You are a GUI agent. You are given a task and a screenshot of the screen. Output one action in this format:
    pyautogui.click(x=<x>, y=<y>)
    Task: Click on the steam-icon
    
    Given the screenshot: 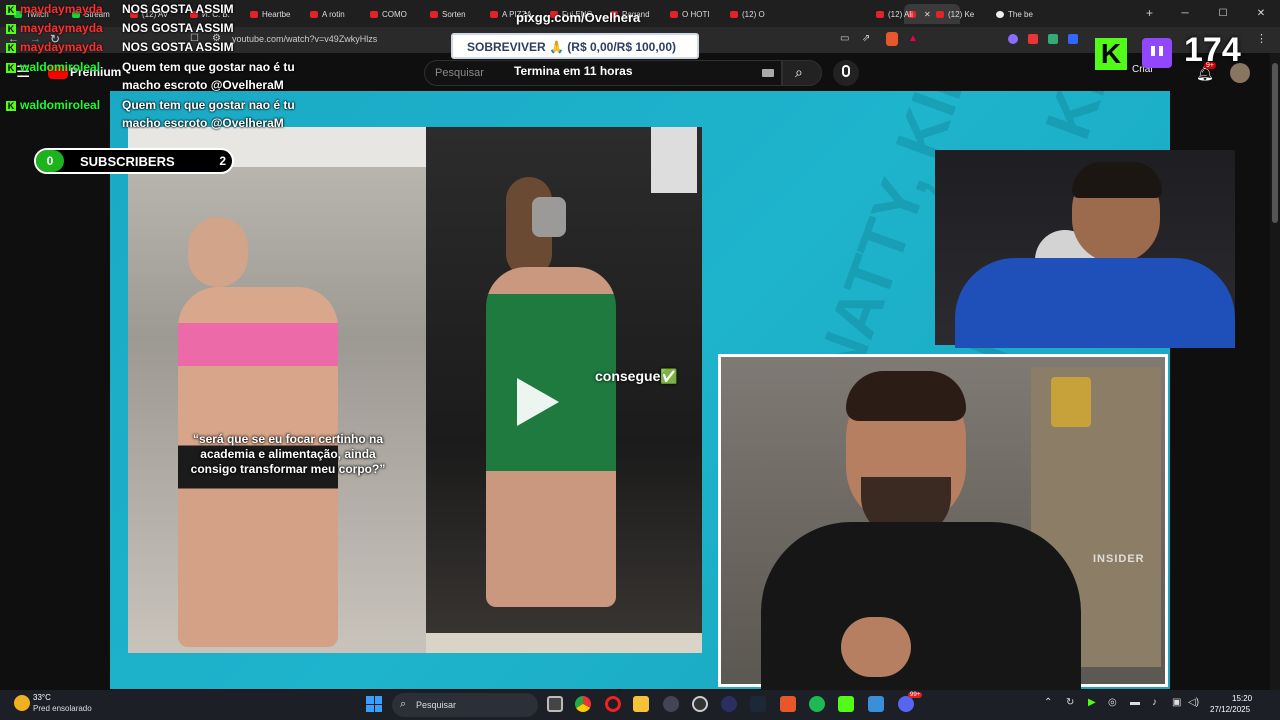 What is the action you would take?
    pyautogui.click(x=758, y=704)
    